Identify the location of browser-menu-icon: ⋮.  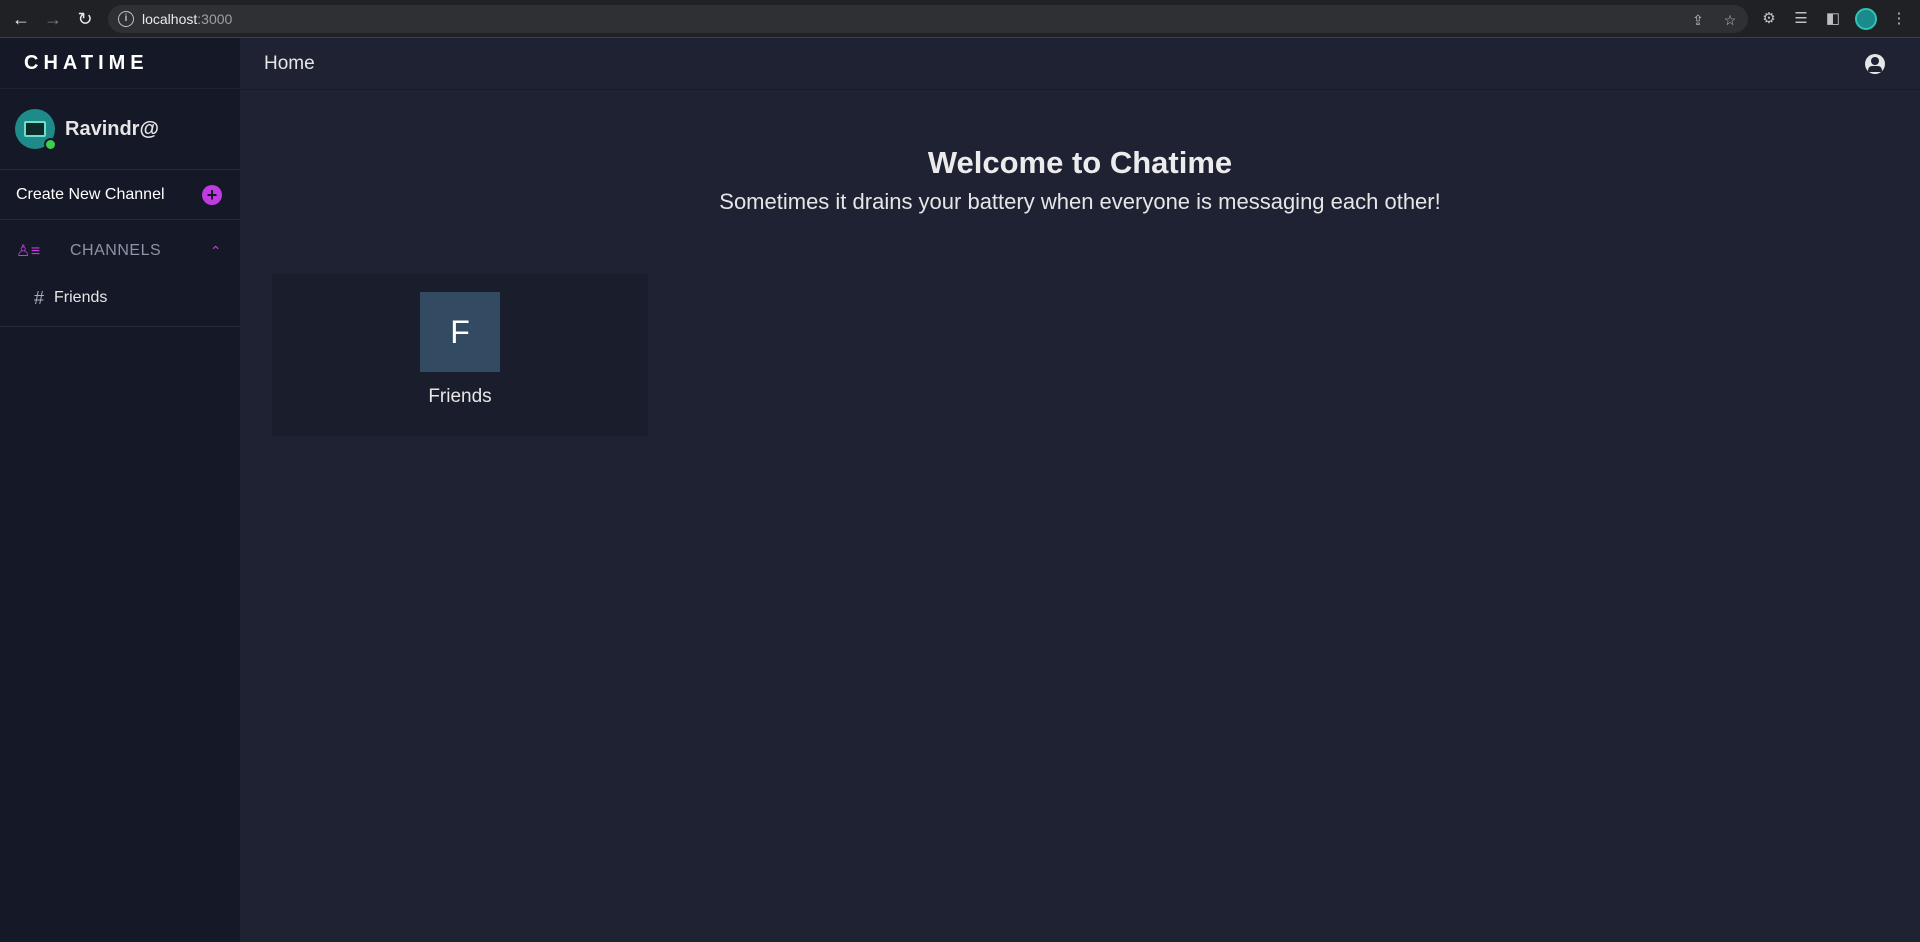
(1899, 19).